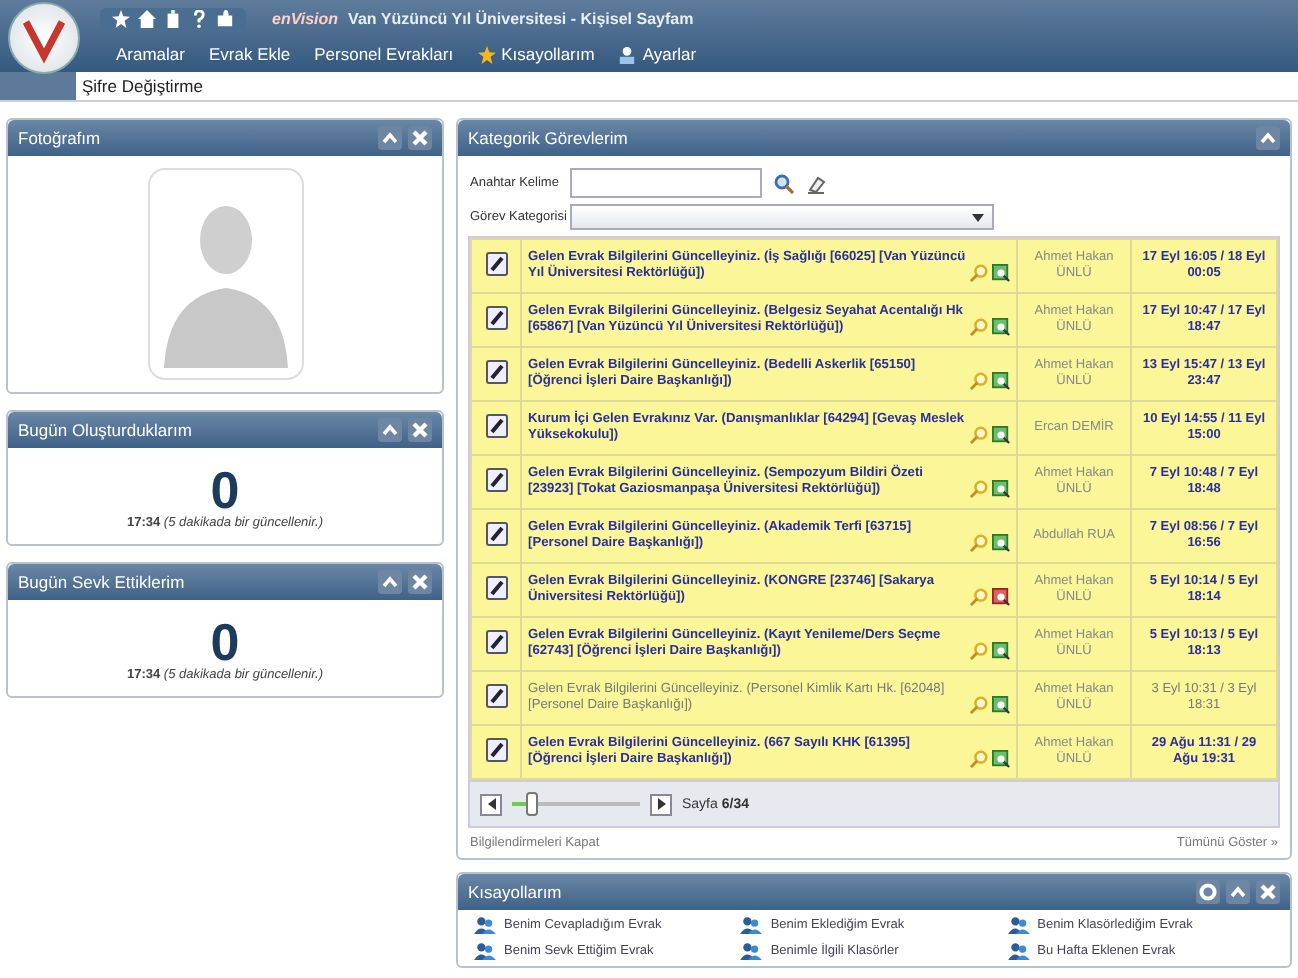 The image size is (1298, 978). I want to click on menu-item: Evrak Ekle, so click(249, 54).